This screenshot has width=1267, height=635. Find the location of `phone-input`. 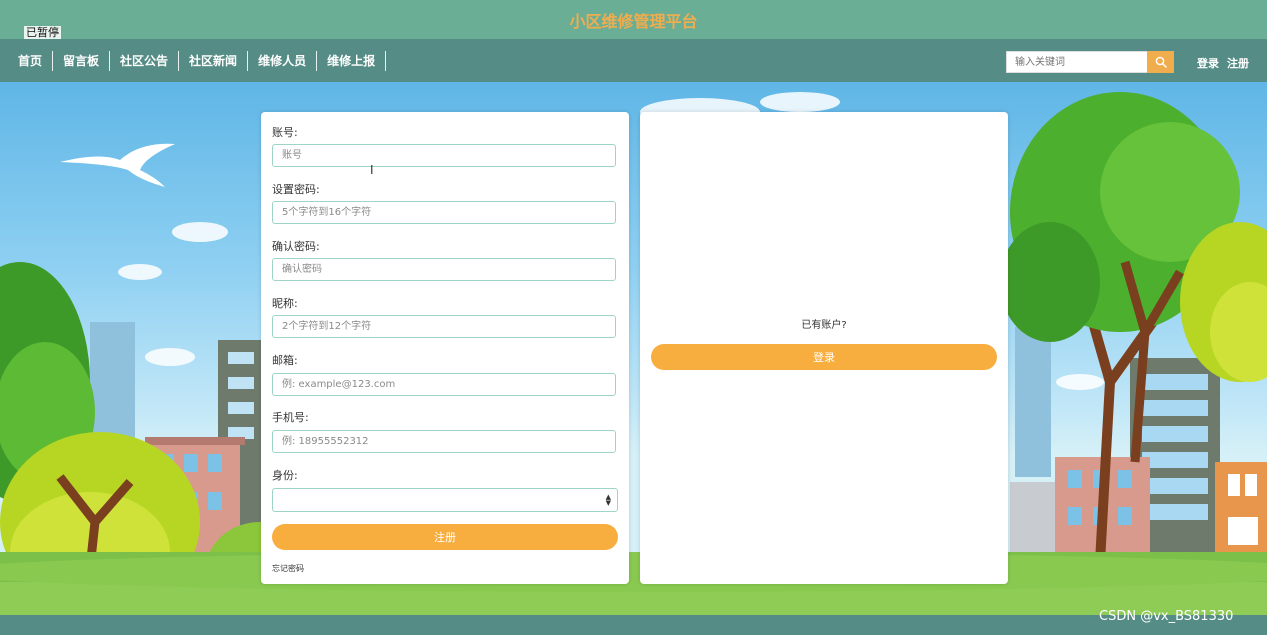

phone-input is located at coordinates (444, 441).